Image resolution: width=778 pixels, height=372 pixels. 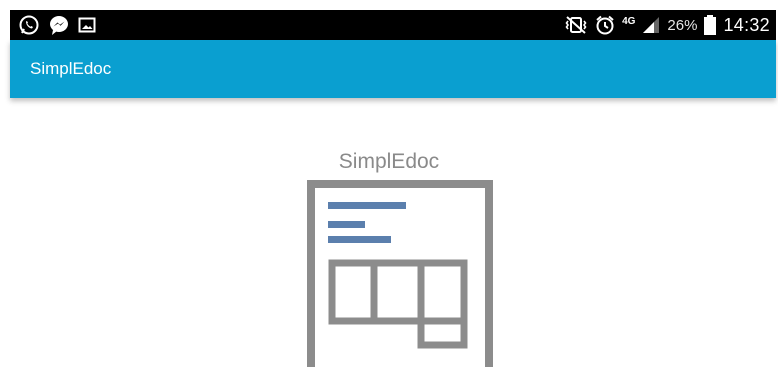 I want to click on system-indicators: 4G 26% 14:32, so click(x=667, y=25).